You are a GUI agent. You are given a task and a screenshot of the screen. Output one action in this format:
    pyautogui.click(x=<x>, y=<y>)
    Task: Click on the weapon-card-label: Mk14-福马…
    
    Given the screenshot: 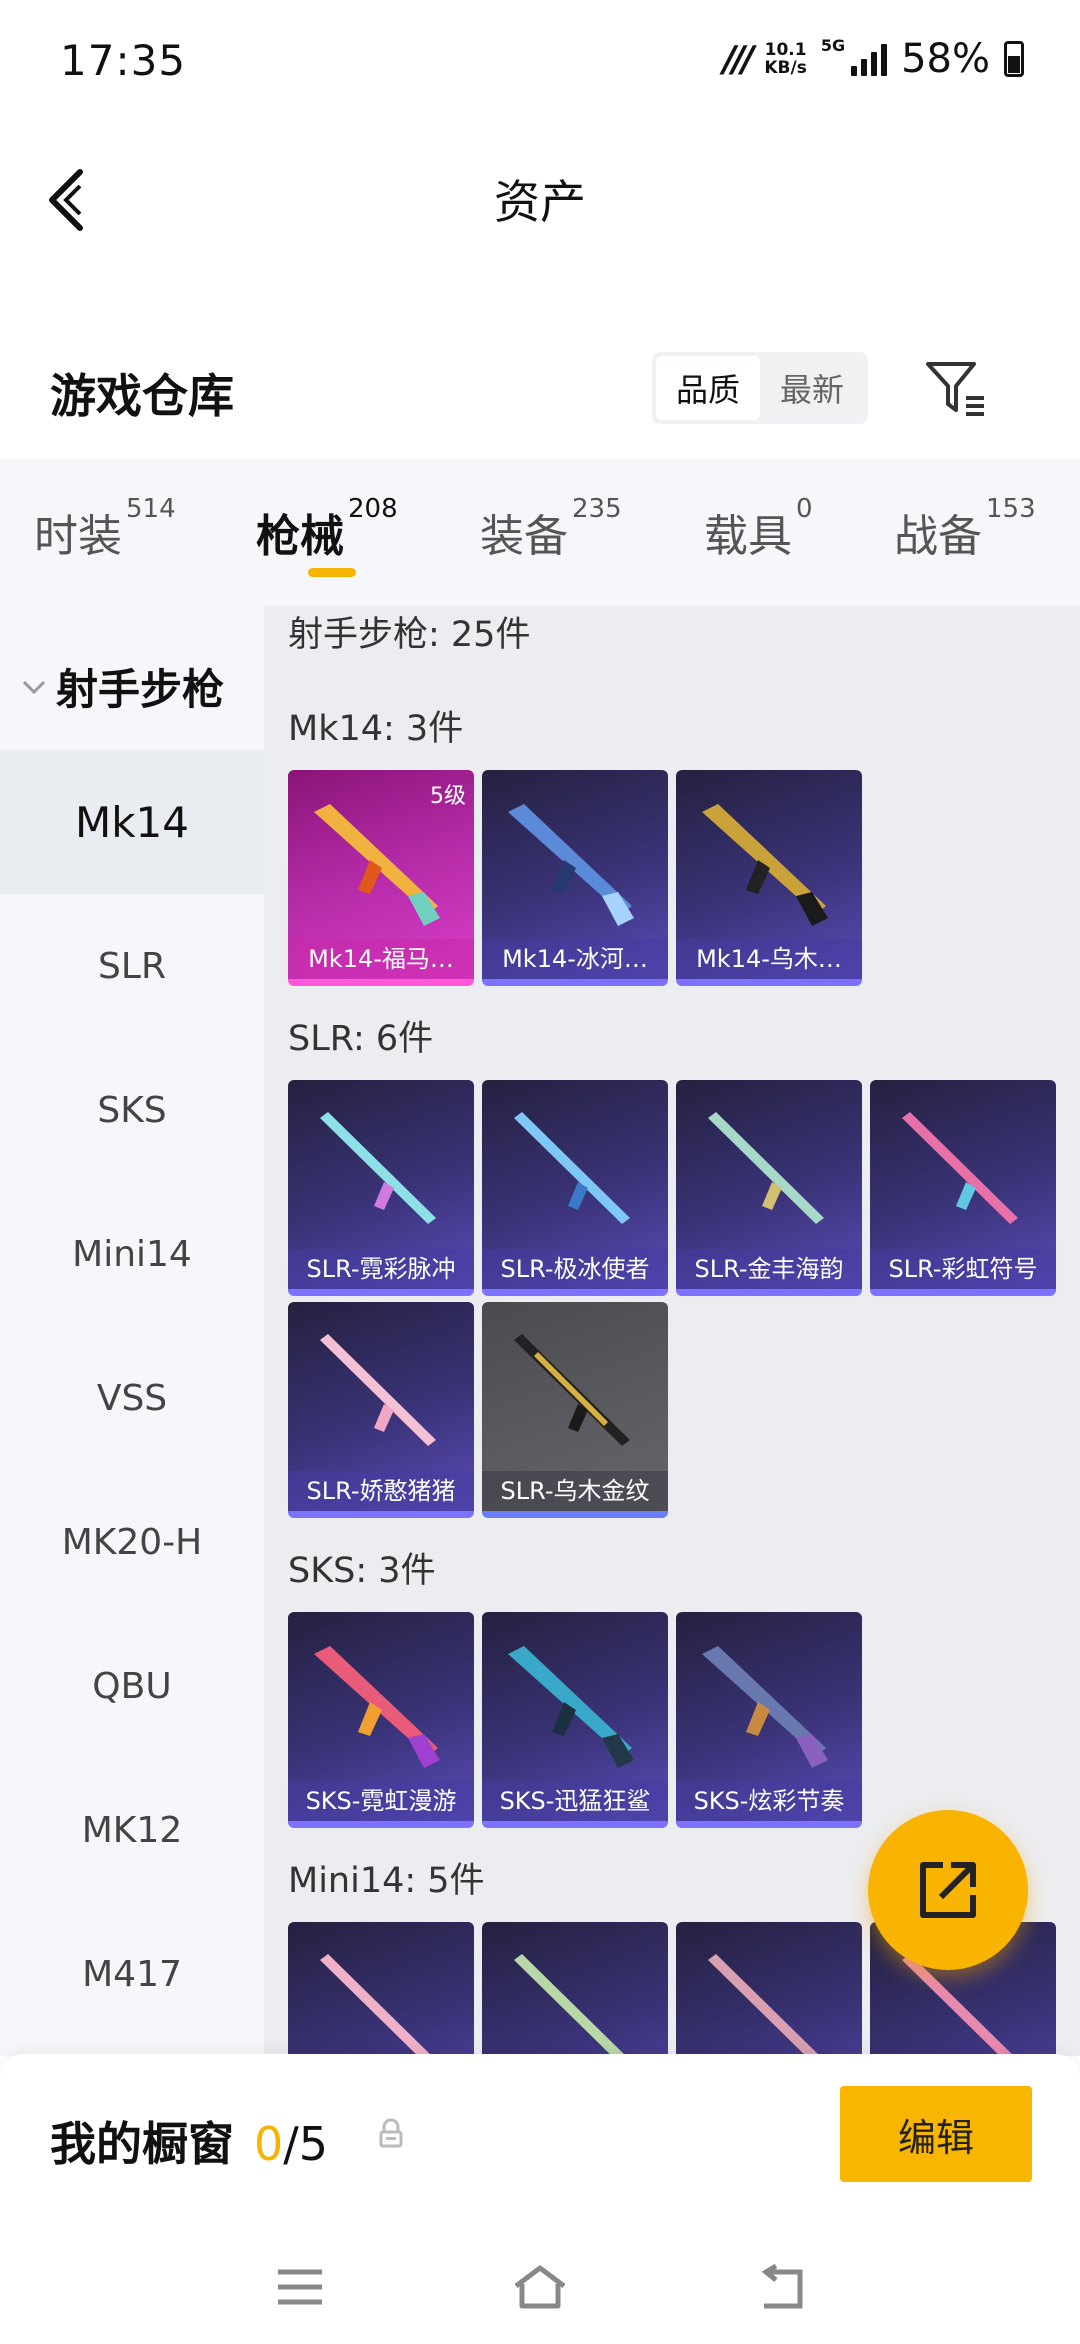 What is the action you would take?
    pyautogui.click(x=381, y=959)
    